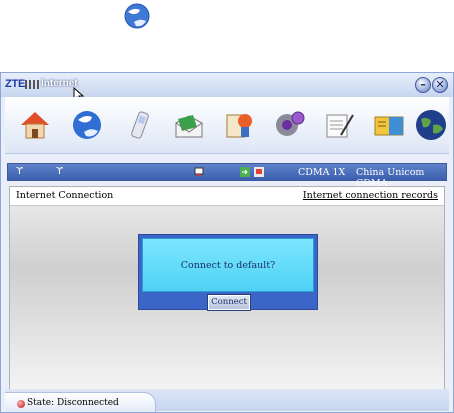 The width and height of the screenshot is (454, 413). Describe the element at coordinates (35, 125) in the screenshot. I see `home-icon` at that location.